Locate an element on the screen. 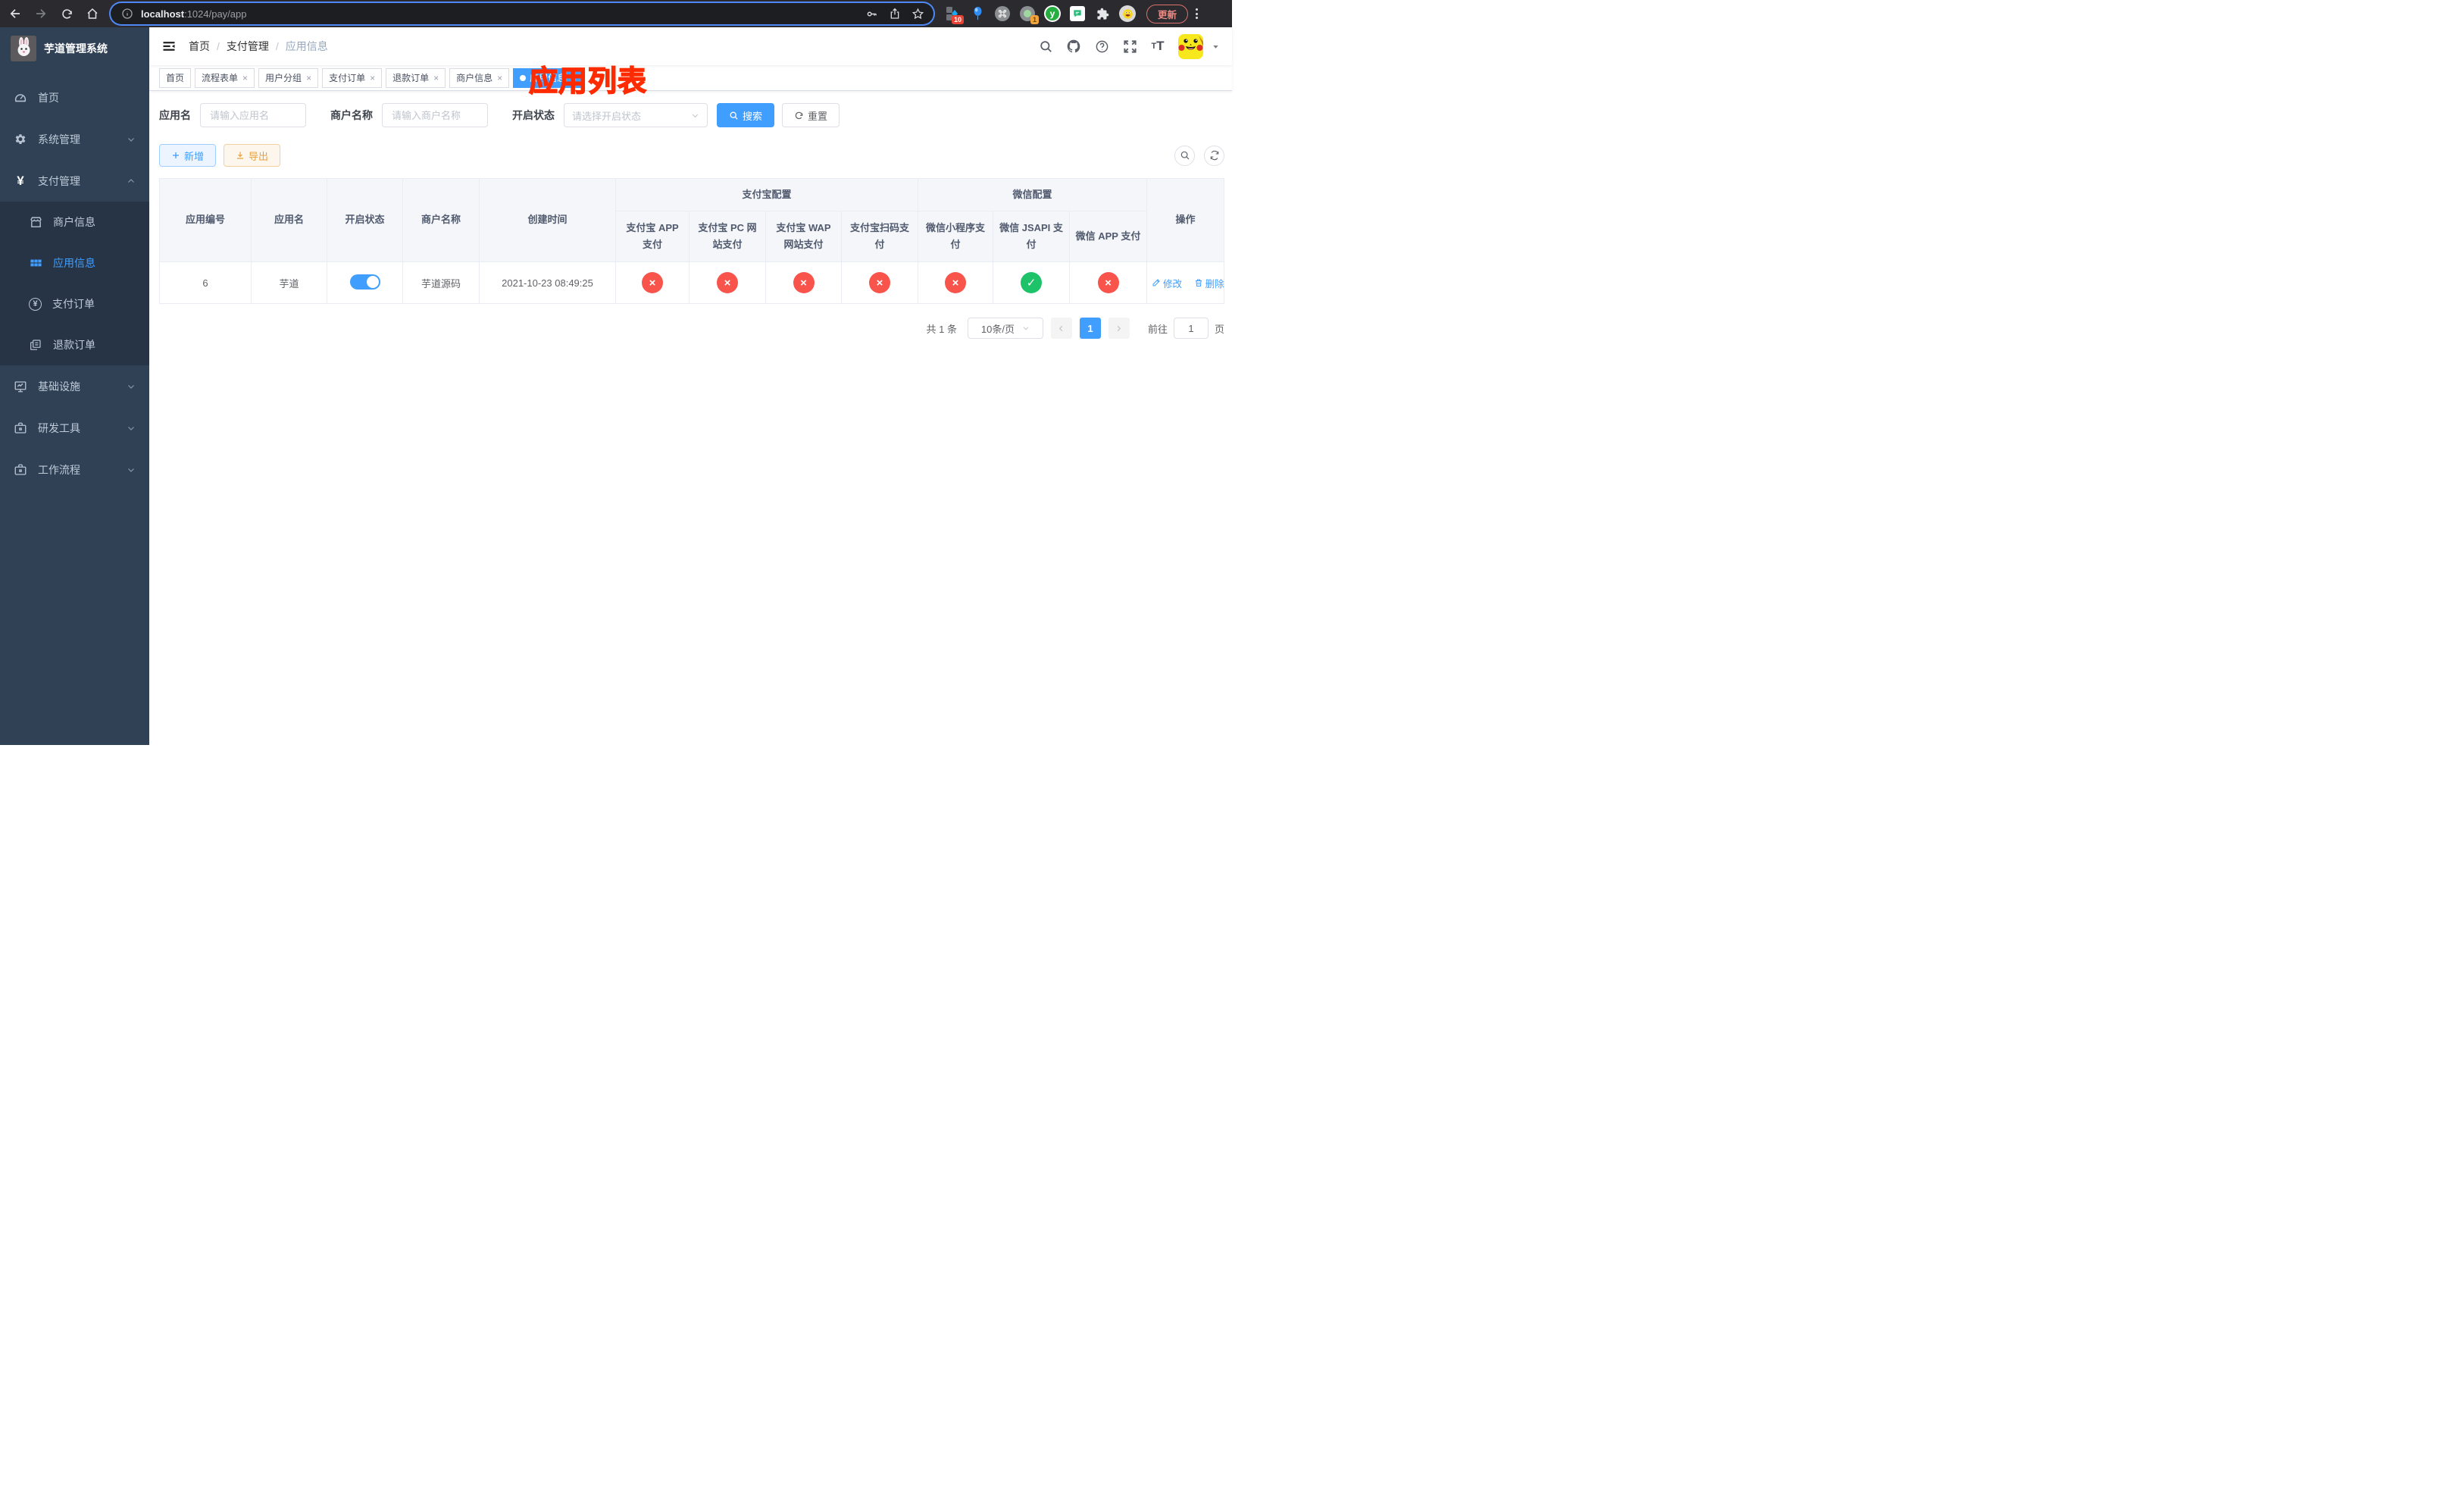  col-created: 创建时间 is located at coordinates (547, 220).